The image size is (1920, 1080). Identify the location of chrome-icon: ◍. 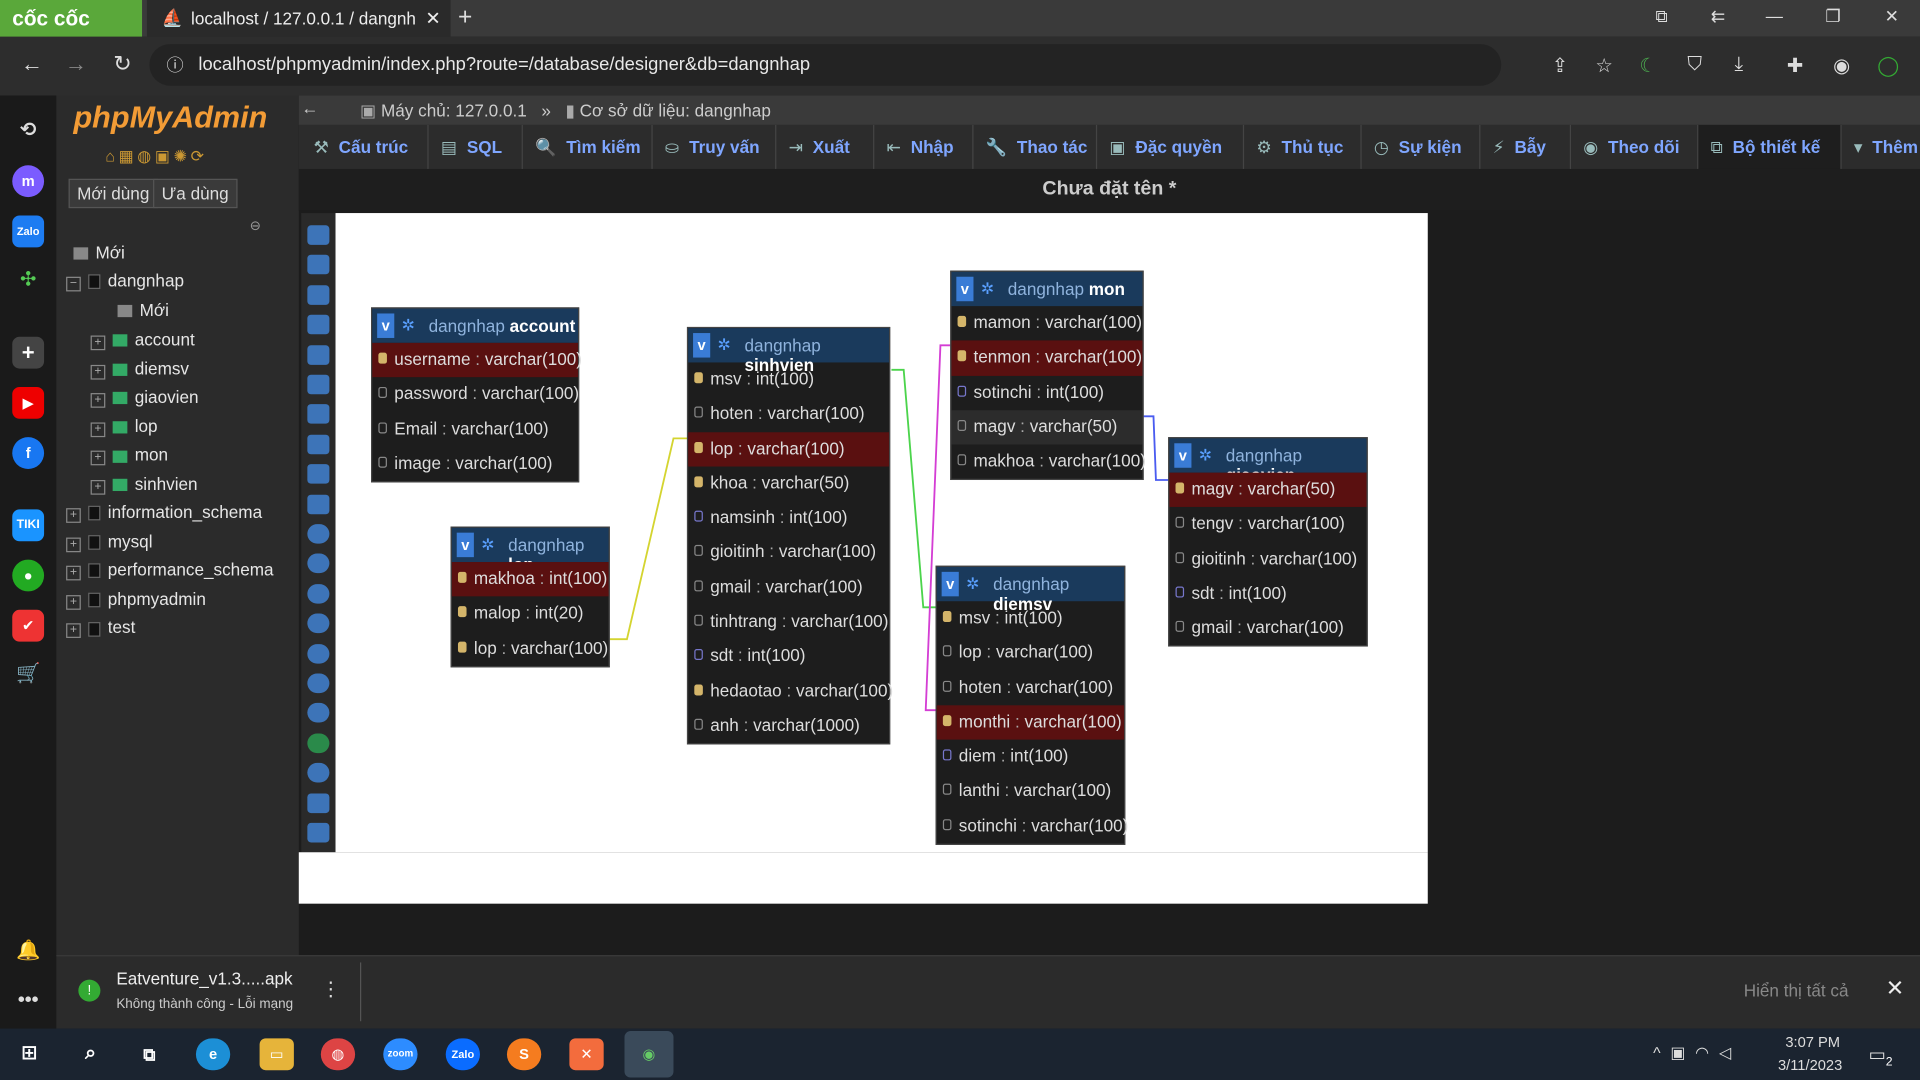
(338, 1054).